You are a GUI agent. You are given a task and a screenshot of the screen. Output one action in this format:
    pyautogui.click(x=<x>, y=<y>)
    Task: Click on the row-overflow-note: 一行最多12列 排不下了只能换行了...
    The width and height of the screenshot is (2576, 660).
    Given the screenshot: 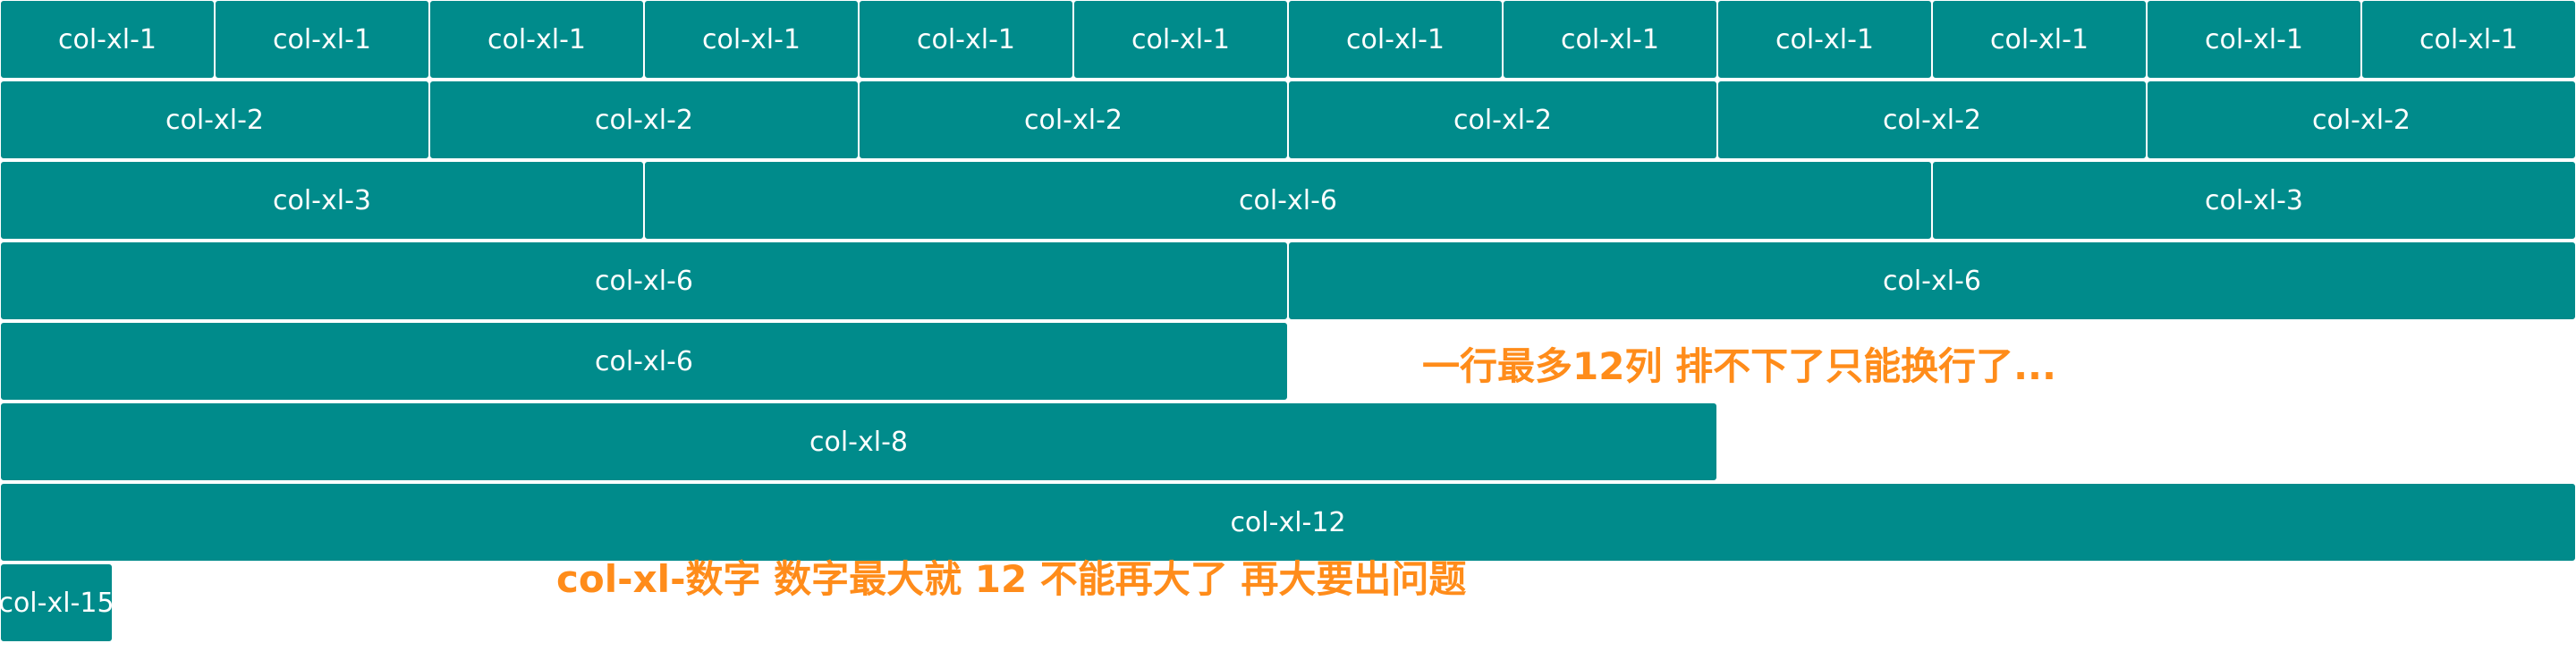 What is the action you would take?
    pyautogui.click(x=1739, y=366)
    